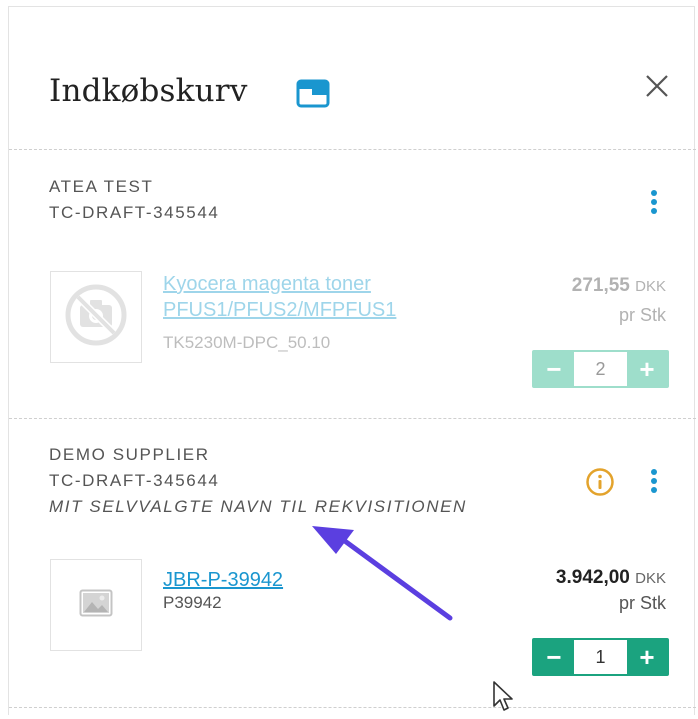 The height and width of the screenshot is (719, 698). What do you see at coordinates (148, 91) in the screenshot?
I see `page-title: Indkøbskurv` at bounding box center [148, 91].